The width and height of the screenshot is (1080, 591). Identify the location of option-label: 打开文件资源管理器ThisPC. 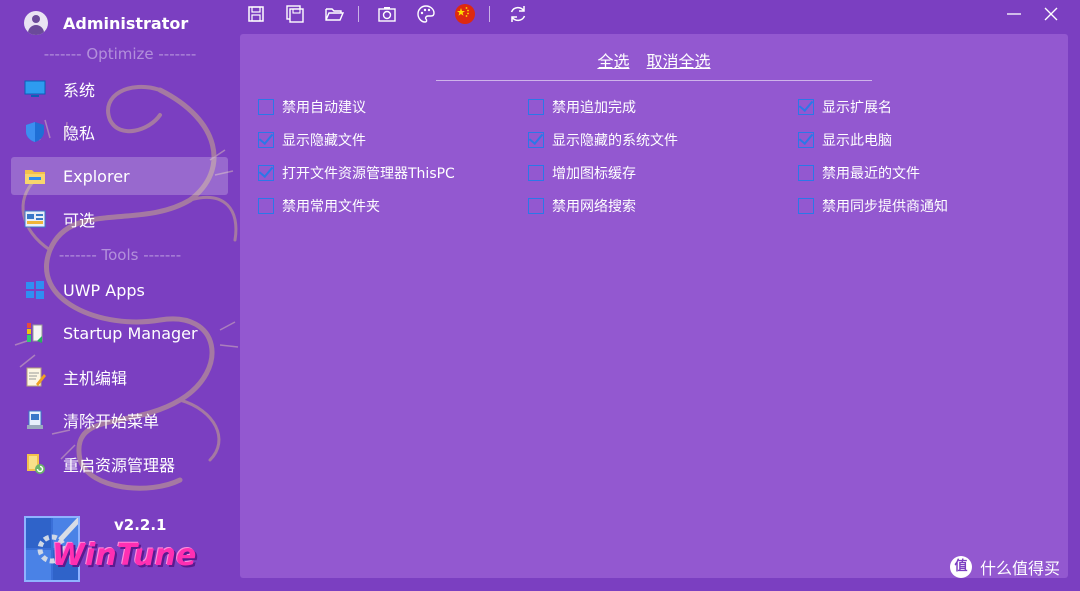
(368, 174).